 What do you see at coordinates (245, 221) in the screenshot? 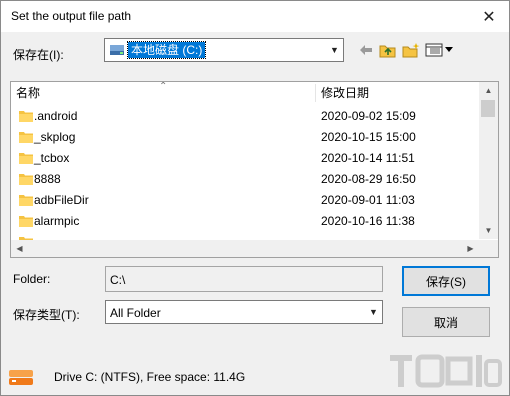
I see `list-item: alarmpic 2020-10-16 11:38` at bounding box center [245, 221].